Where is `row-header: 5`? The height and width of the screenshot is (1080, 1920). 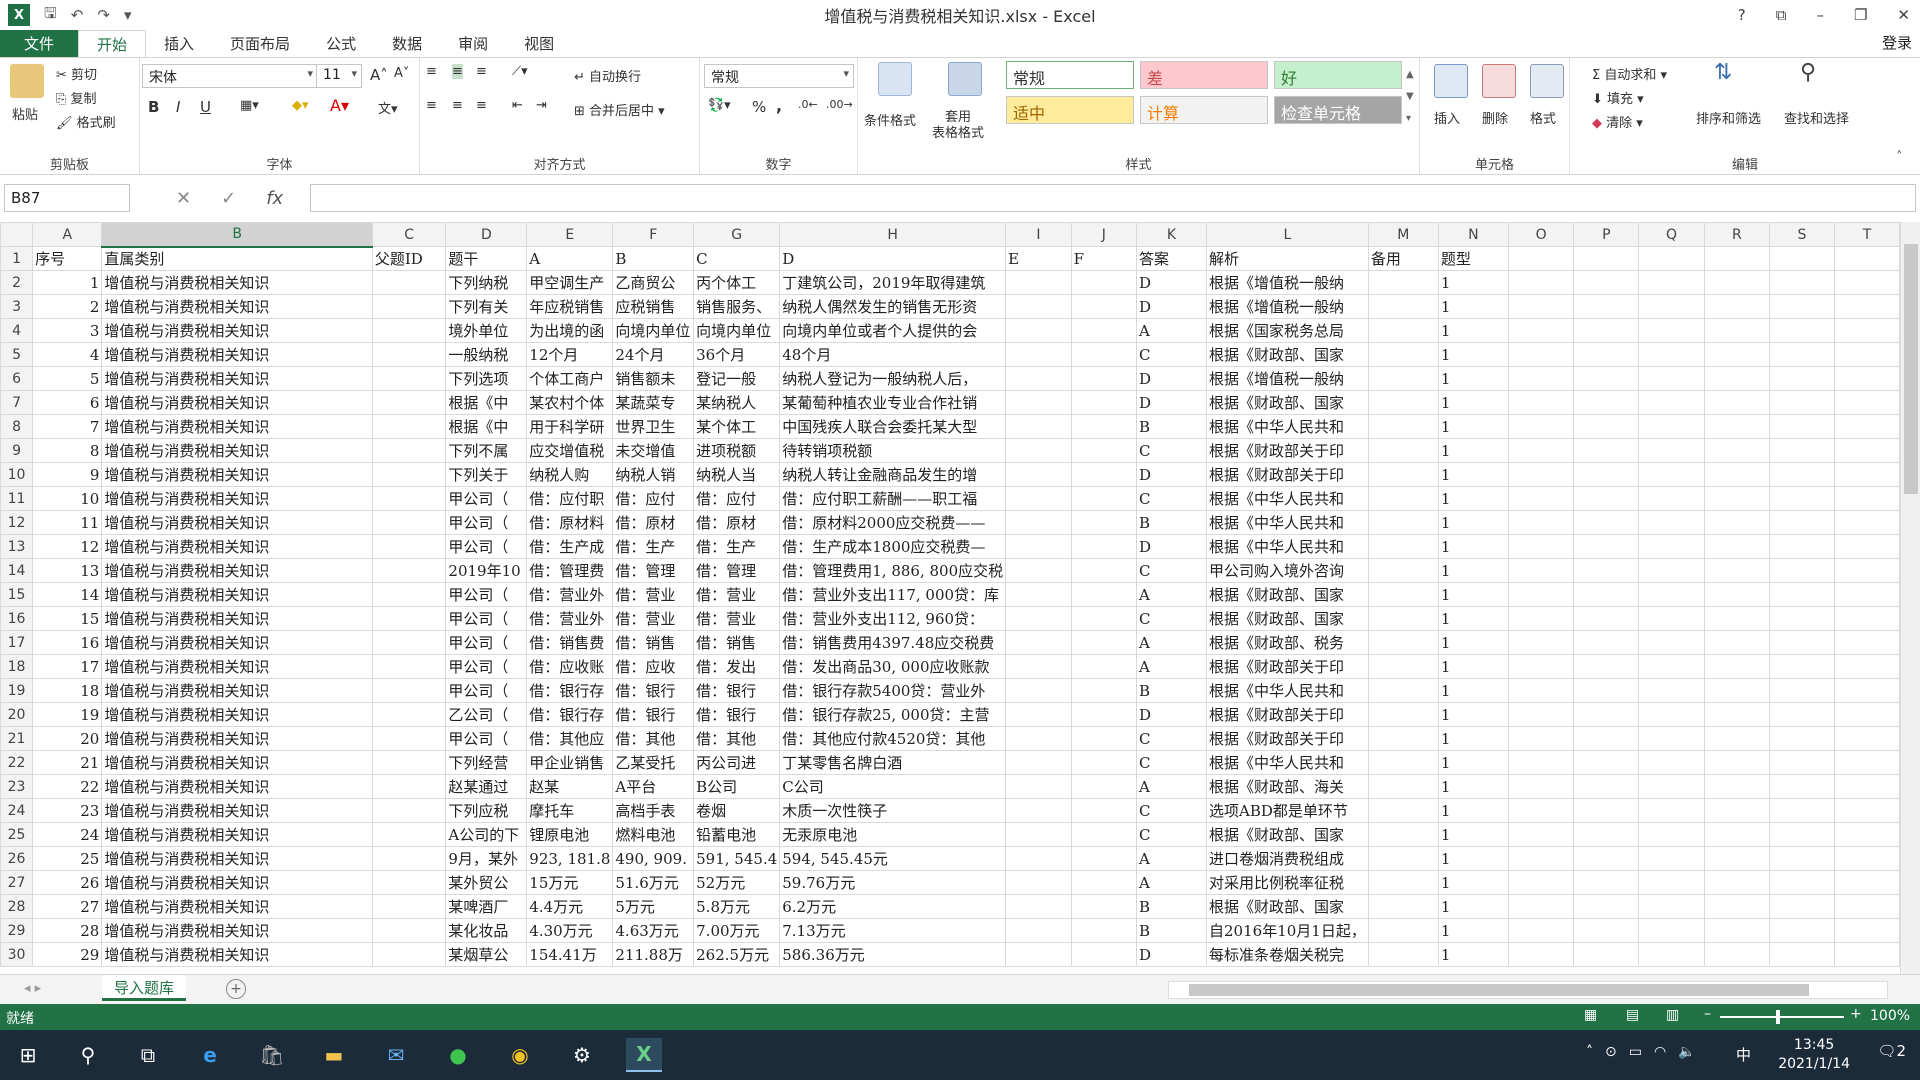
row-header: 5 is located at coordinates (17, 354).